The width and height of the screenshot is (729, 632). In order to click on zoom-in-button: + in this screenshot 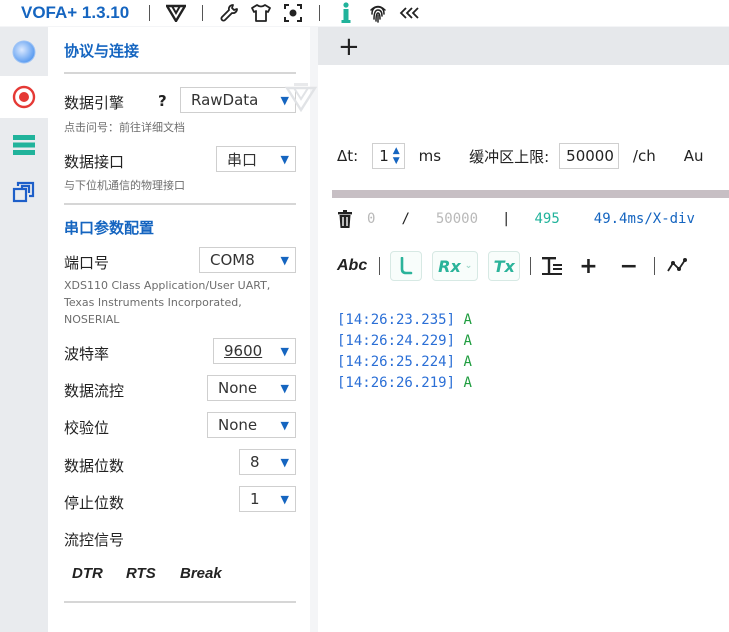, I will do `click(588, 266)`.